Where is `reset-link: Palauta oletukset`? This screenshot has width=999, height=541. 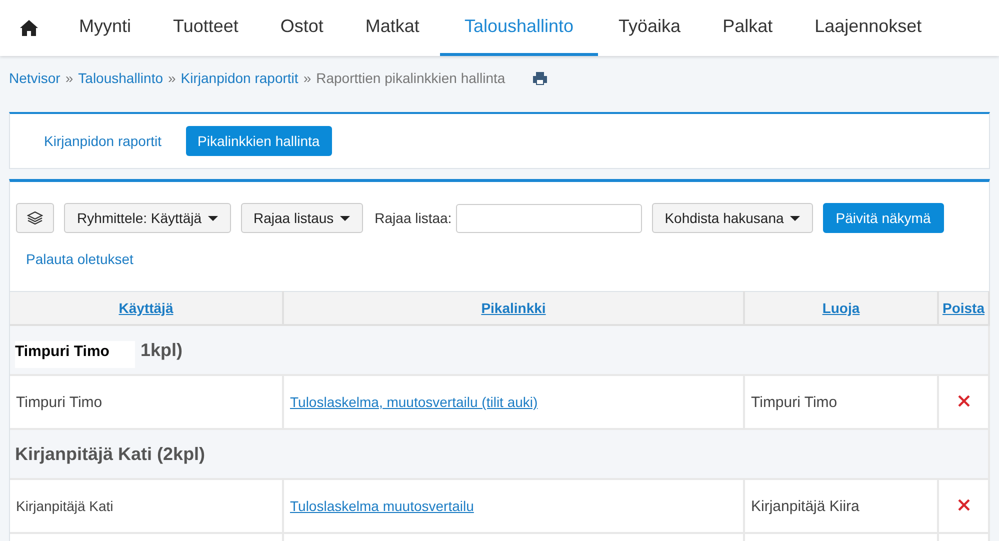 reset-link: Palauta oletukset is located at coordinates (72, 262).